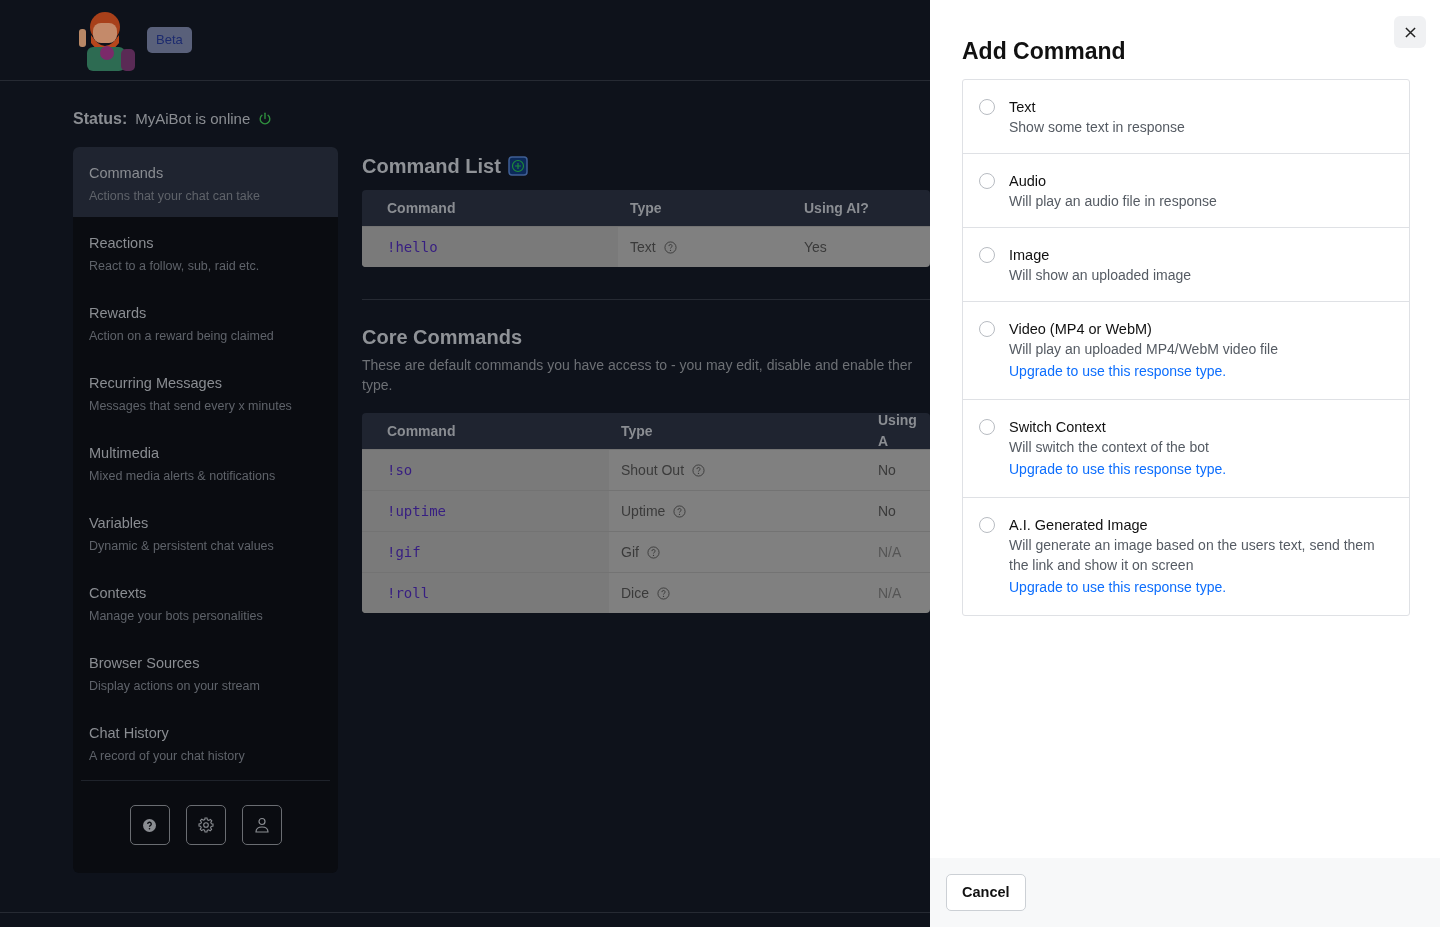 Image resolution: width=1440 pixels, height=927 pixels. I want to click on option-description: Will generate an image based on the users text, send them the link and show it on screen, so click(1192, 555).